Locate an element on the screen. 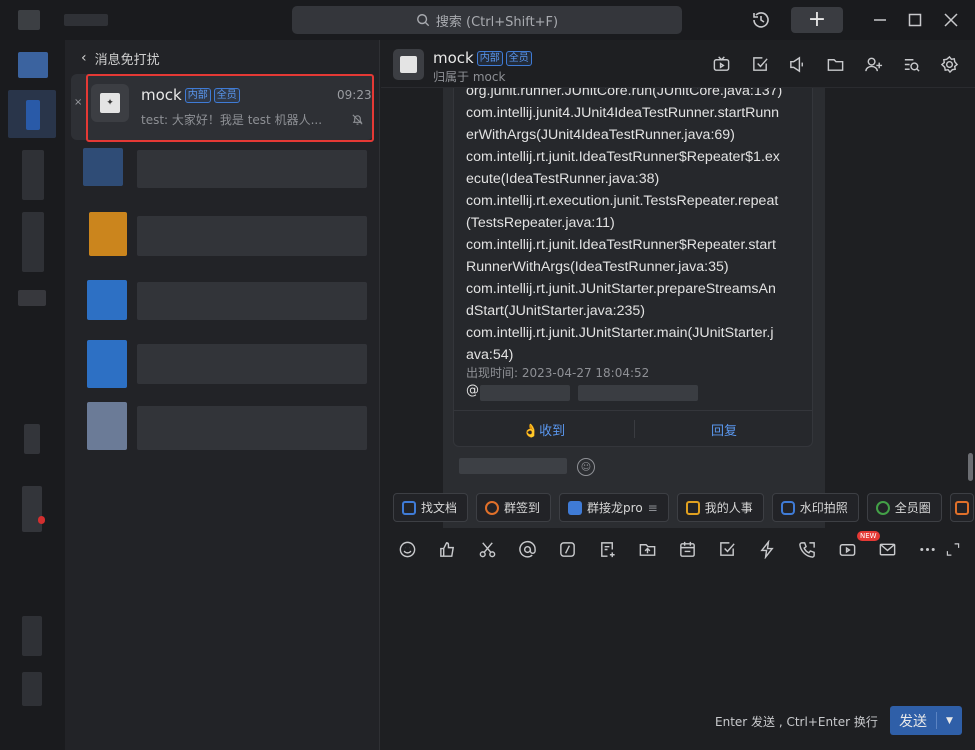  received-button: 👌收到 is located at coordinates (544, 428).